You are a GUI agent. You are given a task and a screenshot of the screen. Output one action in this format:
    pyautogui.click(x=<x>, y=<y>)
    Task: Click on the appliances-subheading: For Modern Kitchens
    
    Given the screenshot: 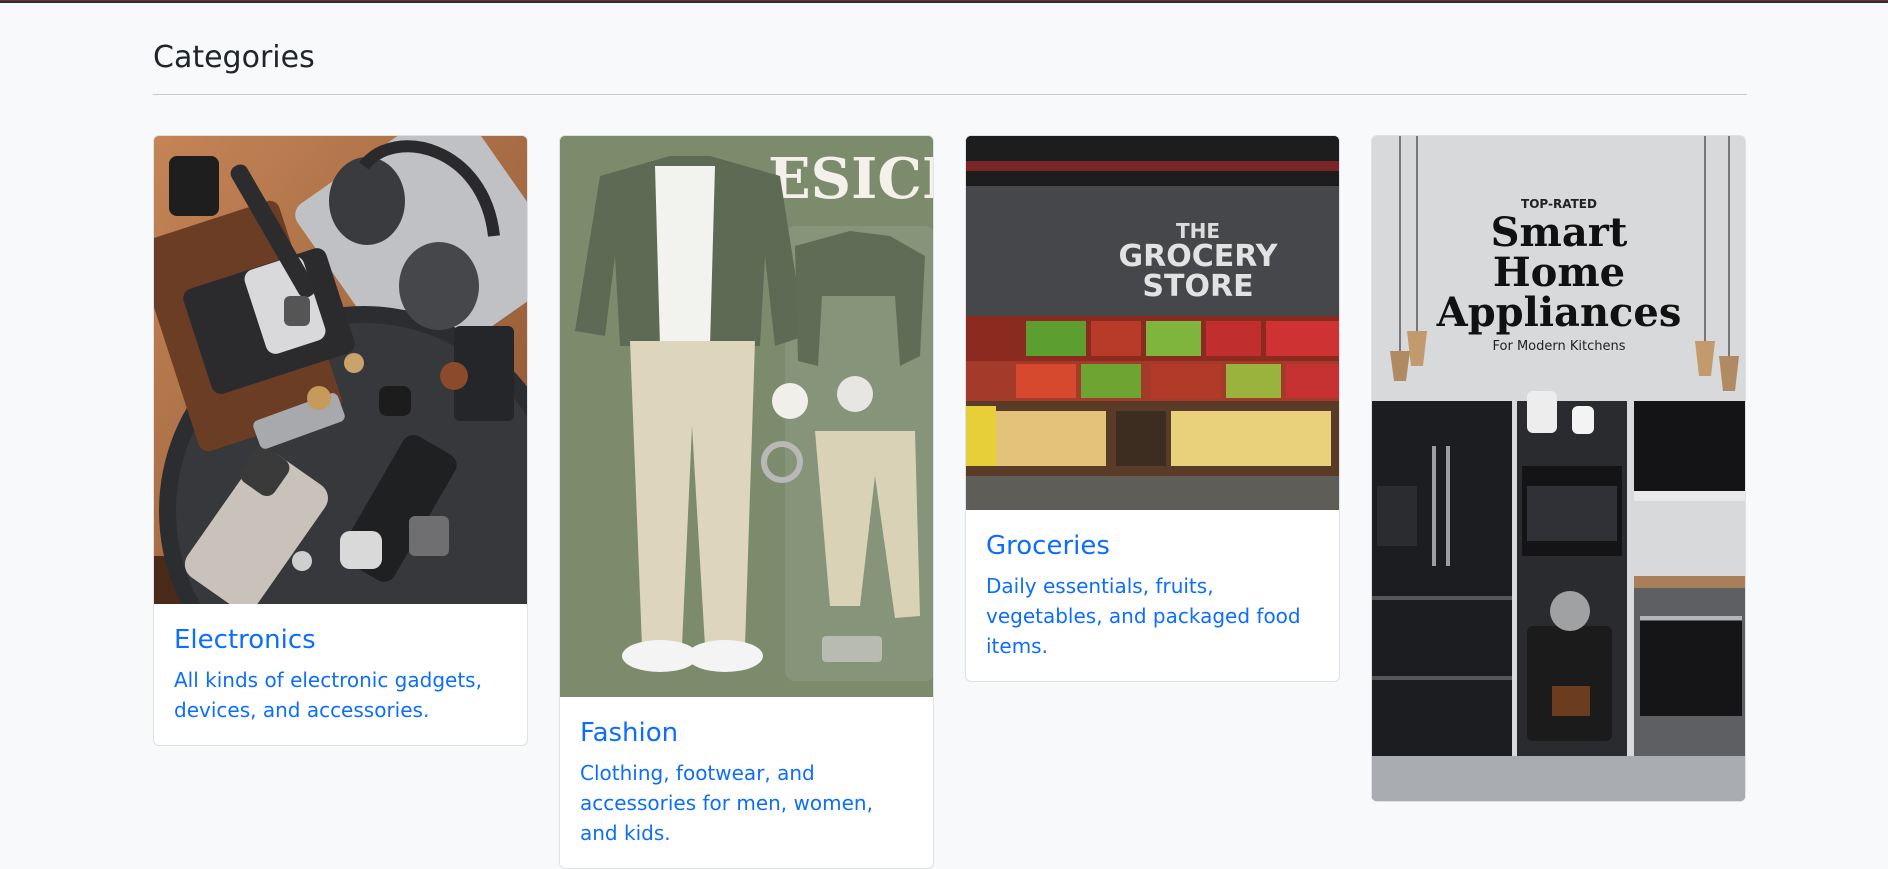 What is the action you would take?
    pyautogui.click(x=1559, y=346)
    